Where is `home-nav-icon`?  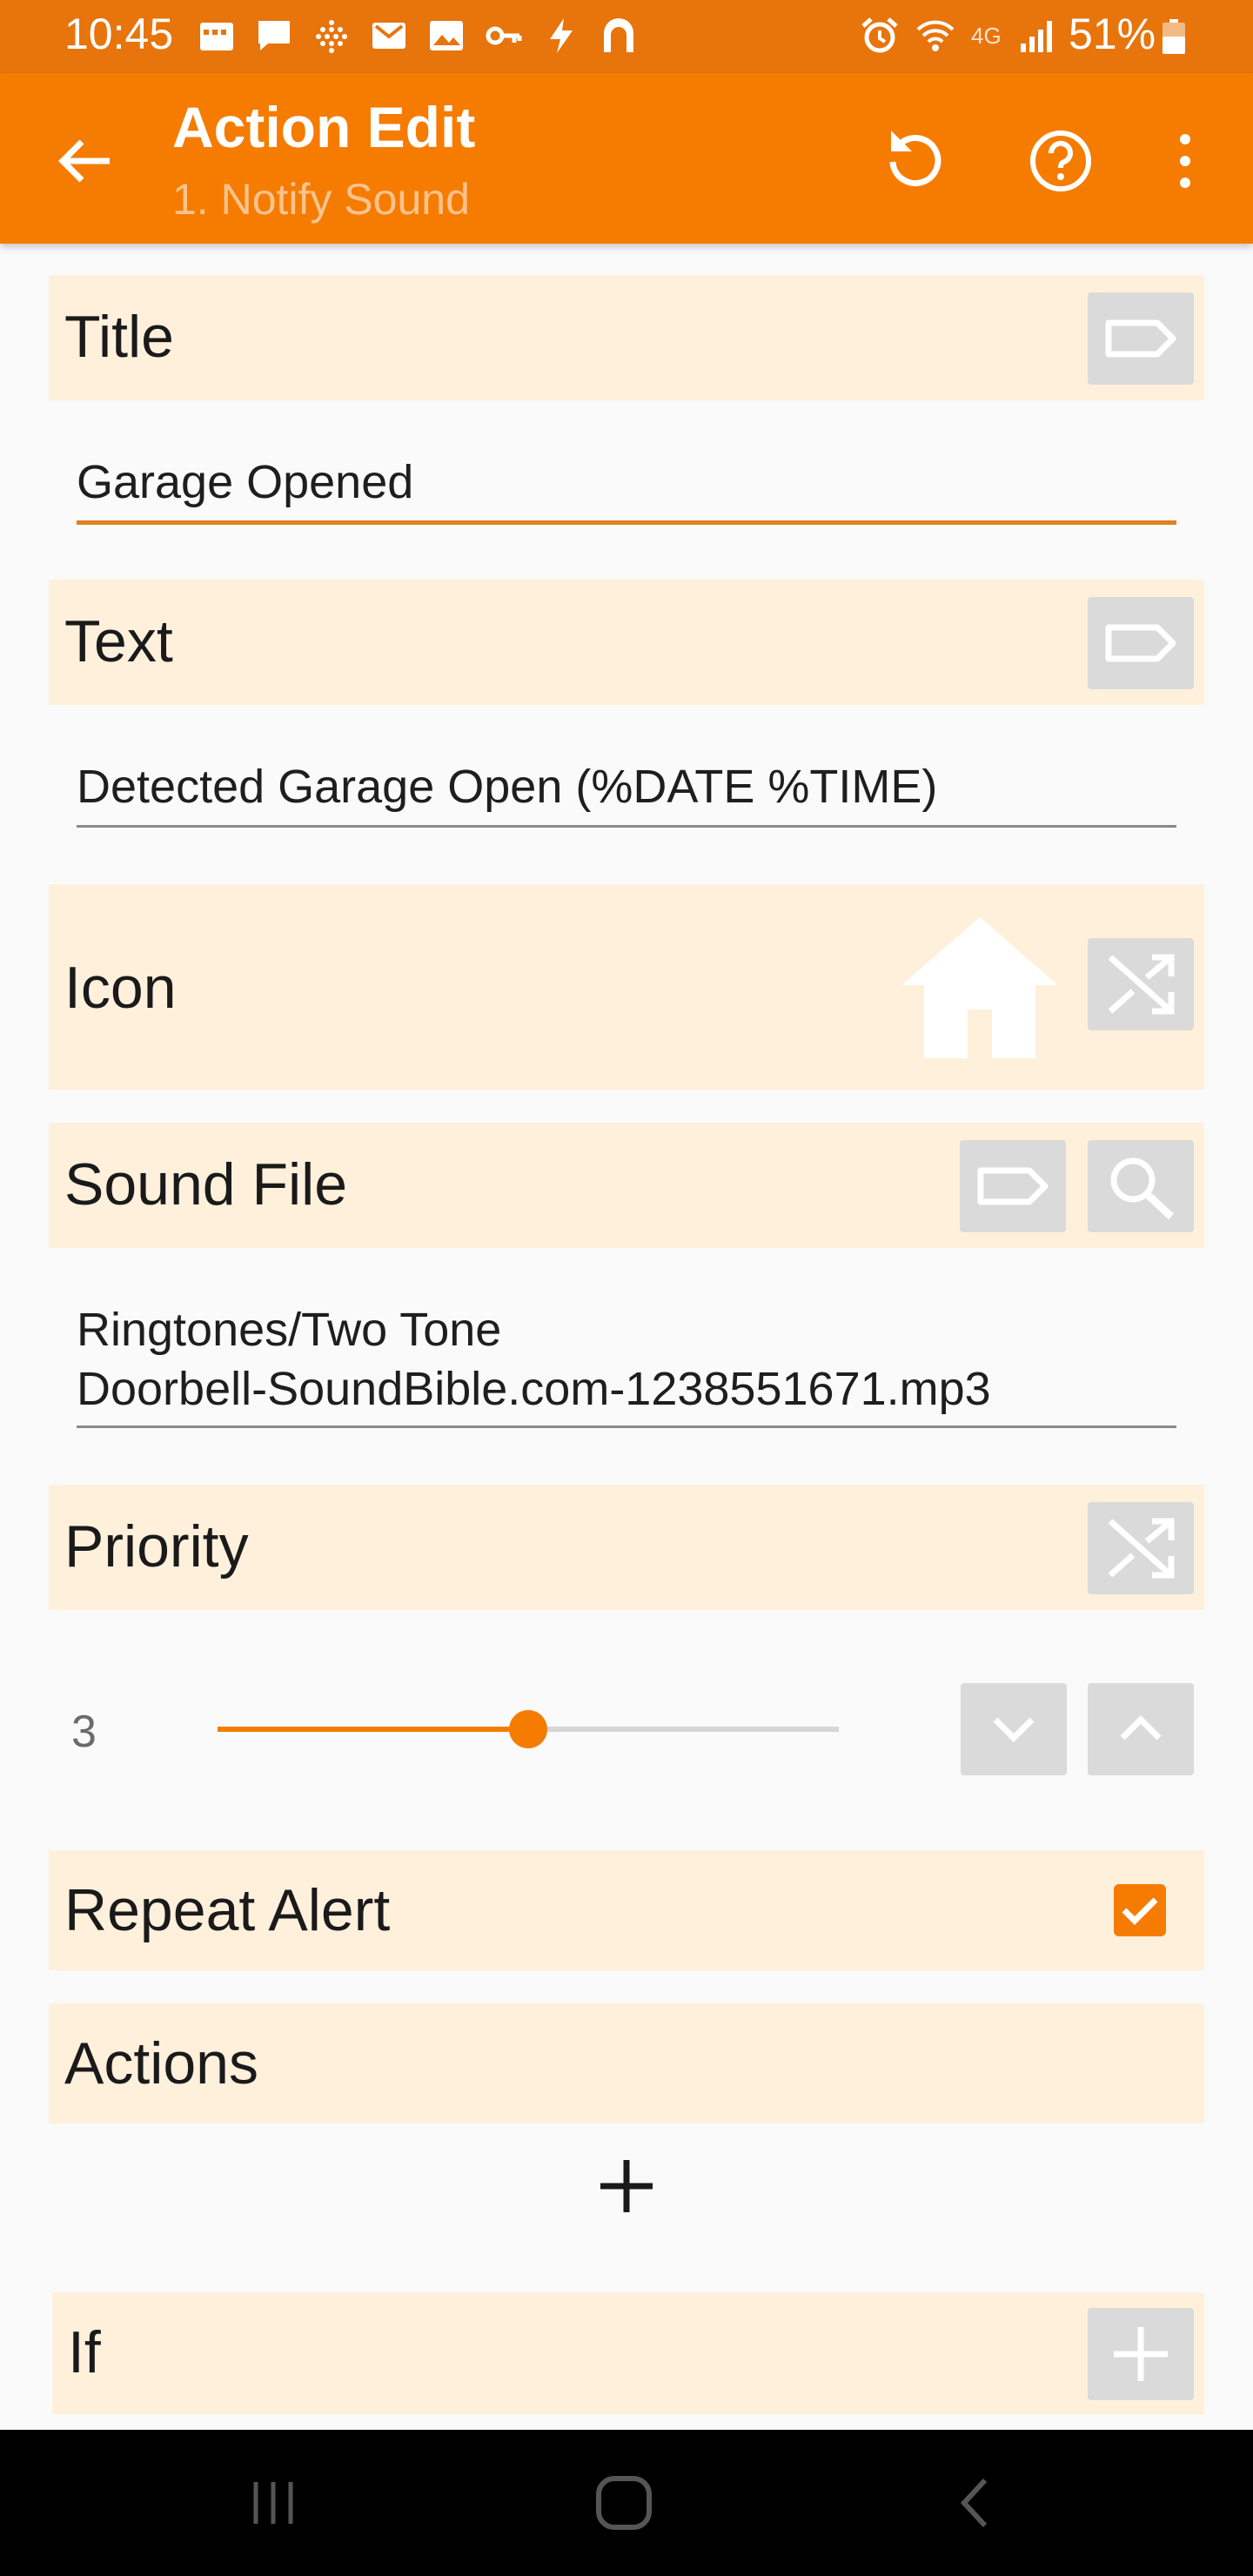 home-nav-icon is located at coordinates (624, 2502).